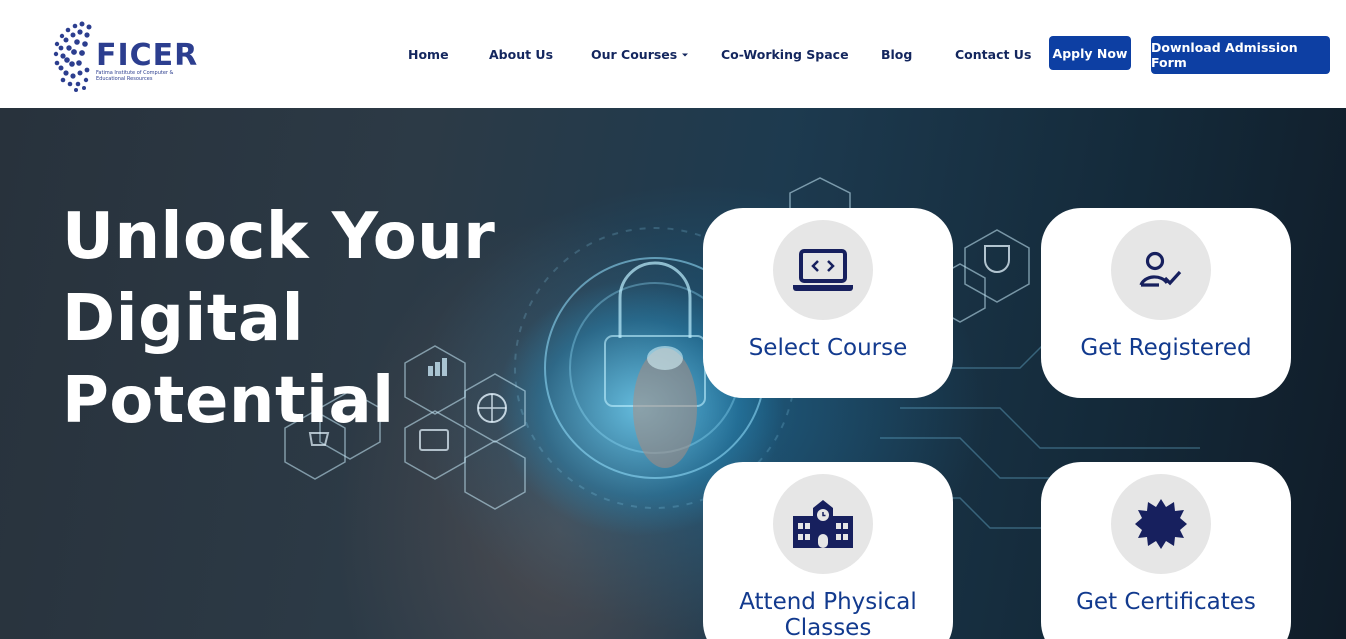 This screenshot has width=1346, height=639. Describe the element at coordinates (521, 54) in the screenshot. I see `nav-about-us: About Us` at that location.